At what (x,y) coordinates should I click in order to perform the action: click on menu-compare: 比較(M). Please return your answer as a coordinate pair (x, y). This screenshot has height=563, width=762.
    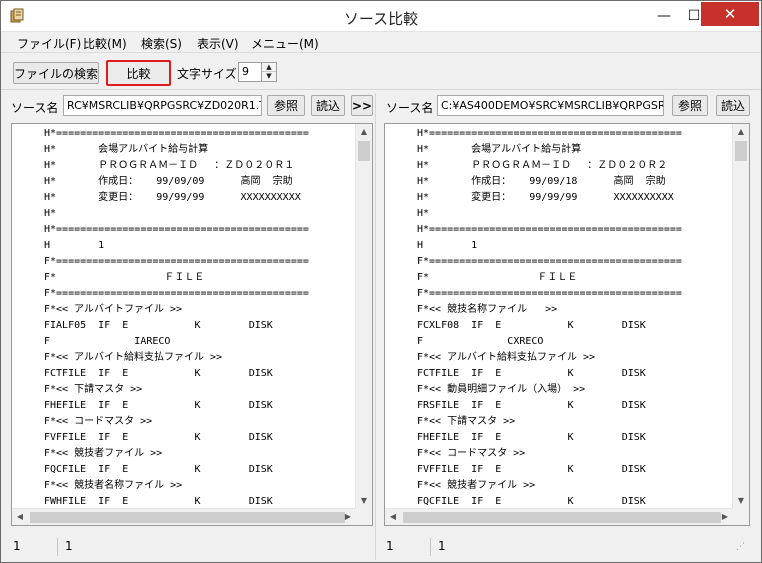
    Looking at the image, I should click on (105, 43).